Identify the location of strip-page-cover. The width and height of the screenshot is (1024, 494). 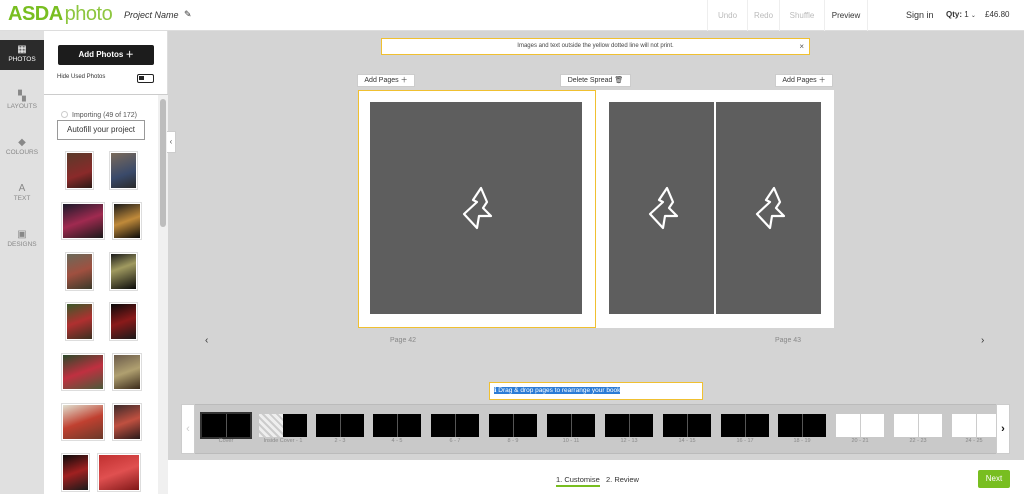
(226, 425).